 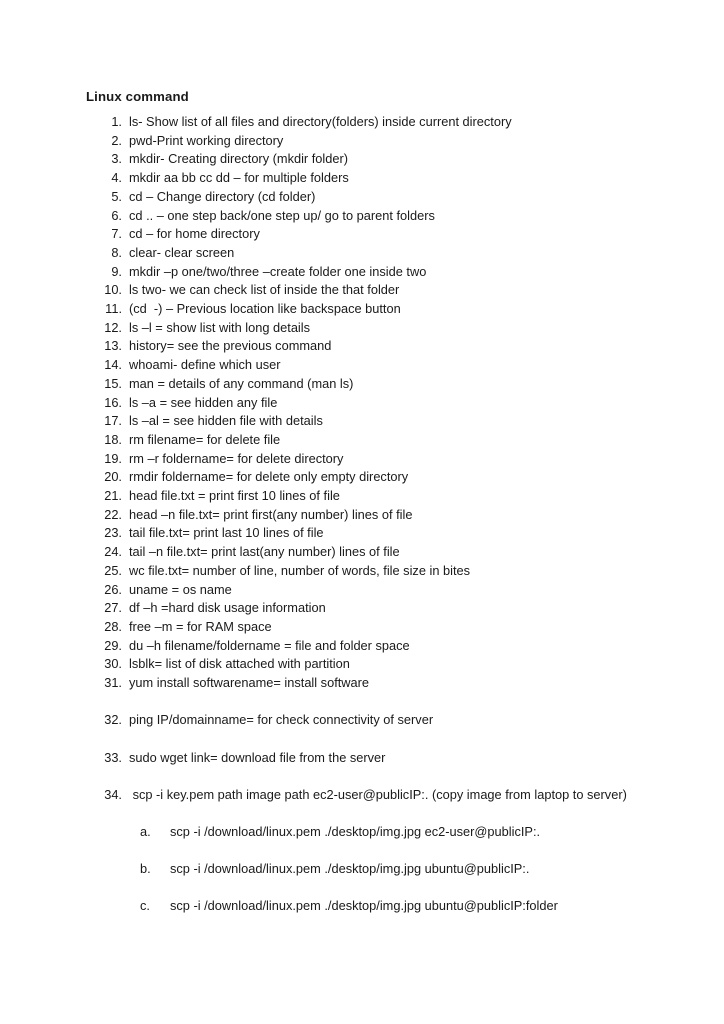 What do you see at coordinates (113, 552) in the screenshot?
I see `list-item-marker: 24.` at bounding box center [113, 552].